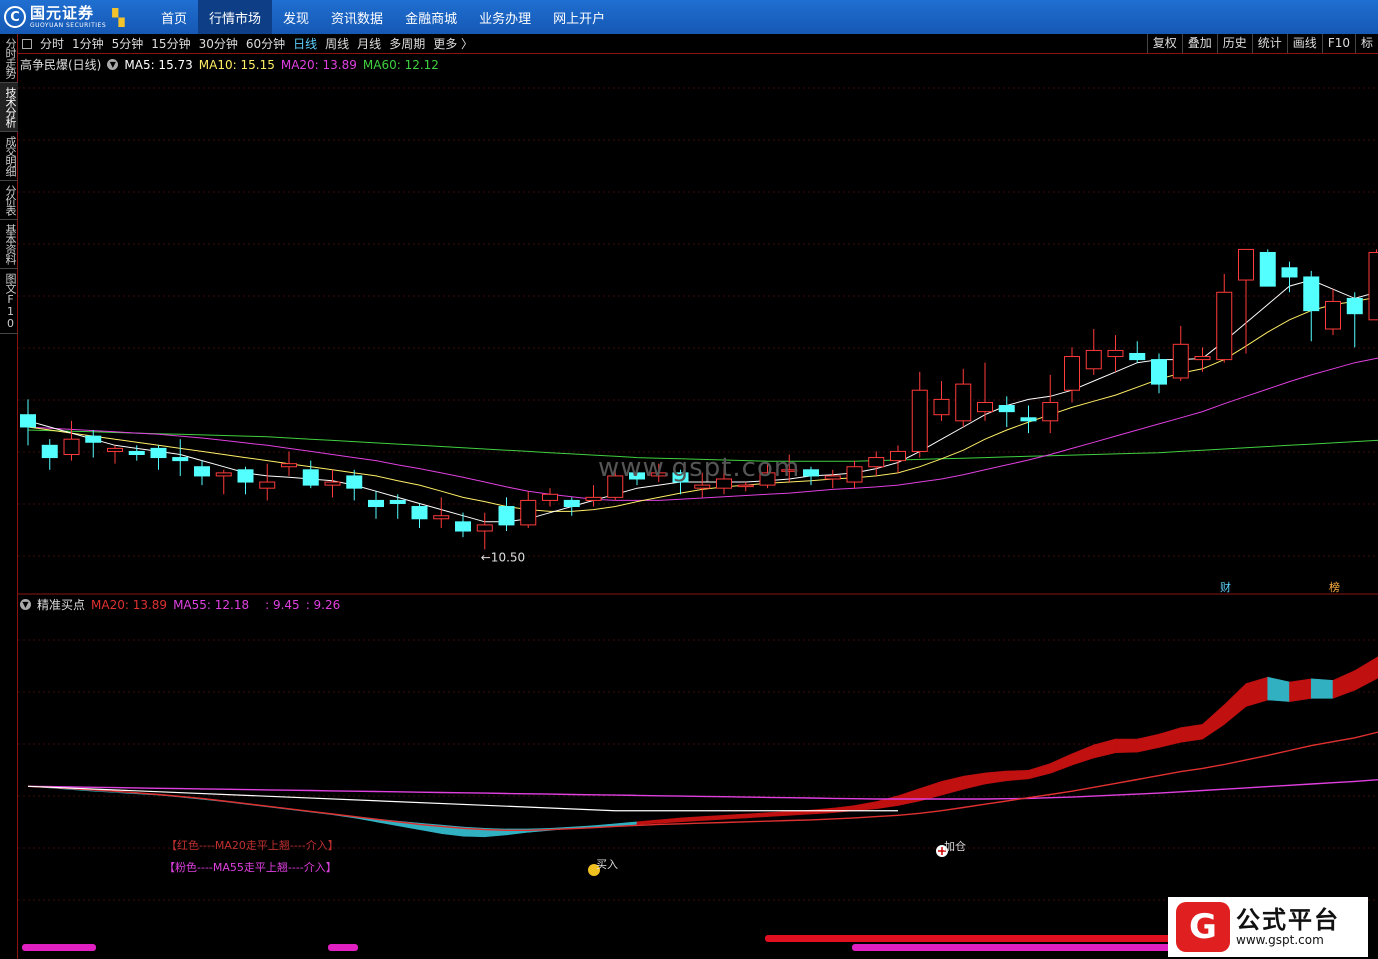 This screenshot has height=959, width=1378. Describe the element at coordinates (462, 798) in the screenshot. I see `sub-reference-line` at that location.